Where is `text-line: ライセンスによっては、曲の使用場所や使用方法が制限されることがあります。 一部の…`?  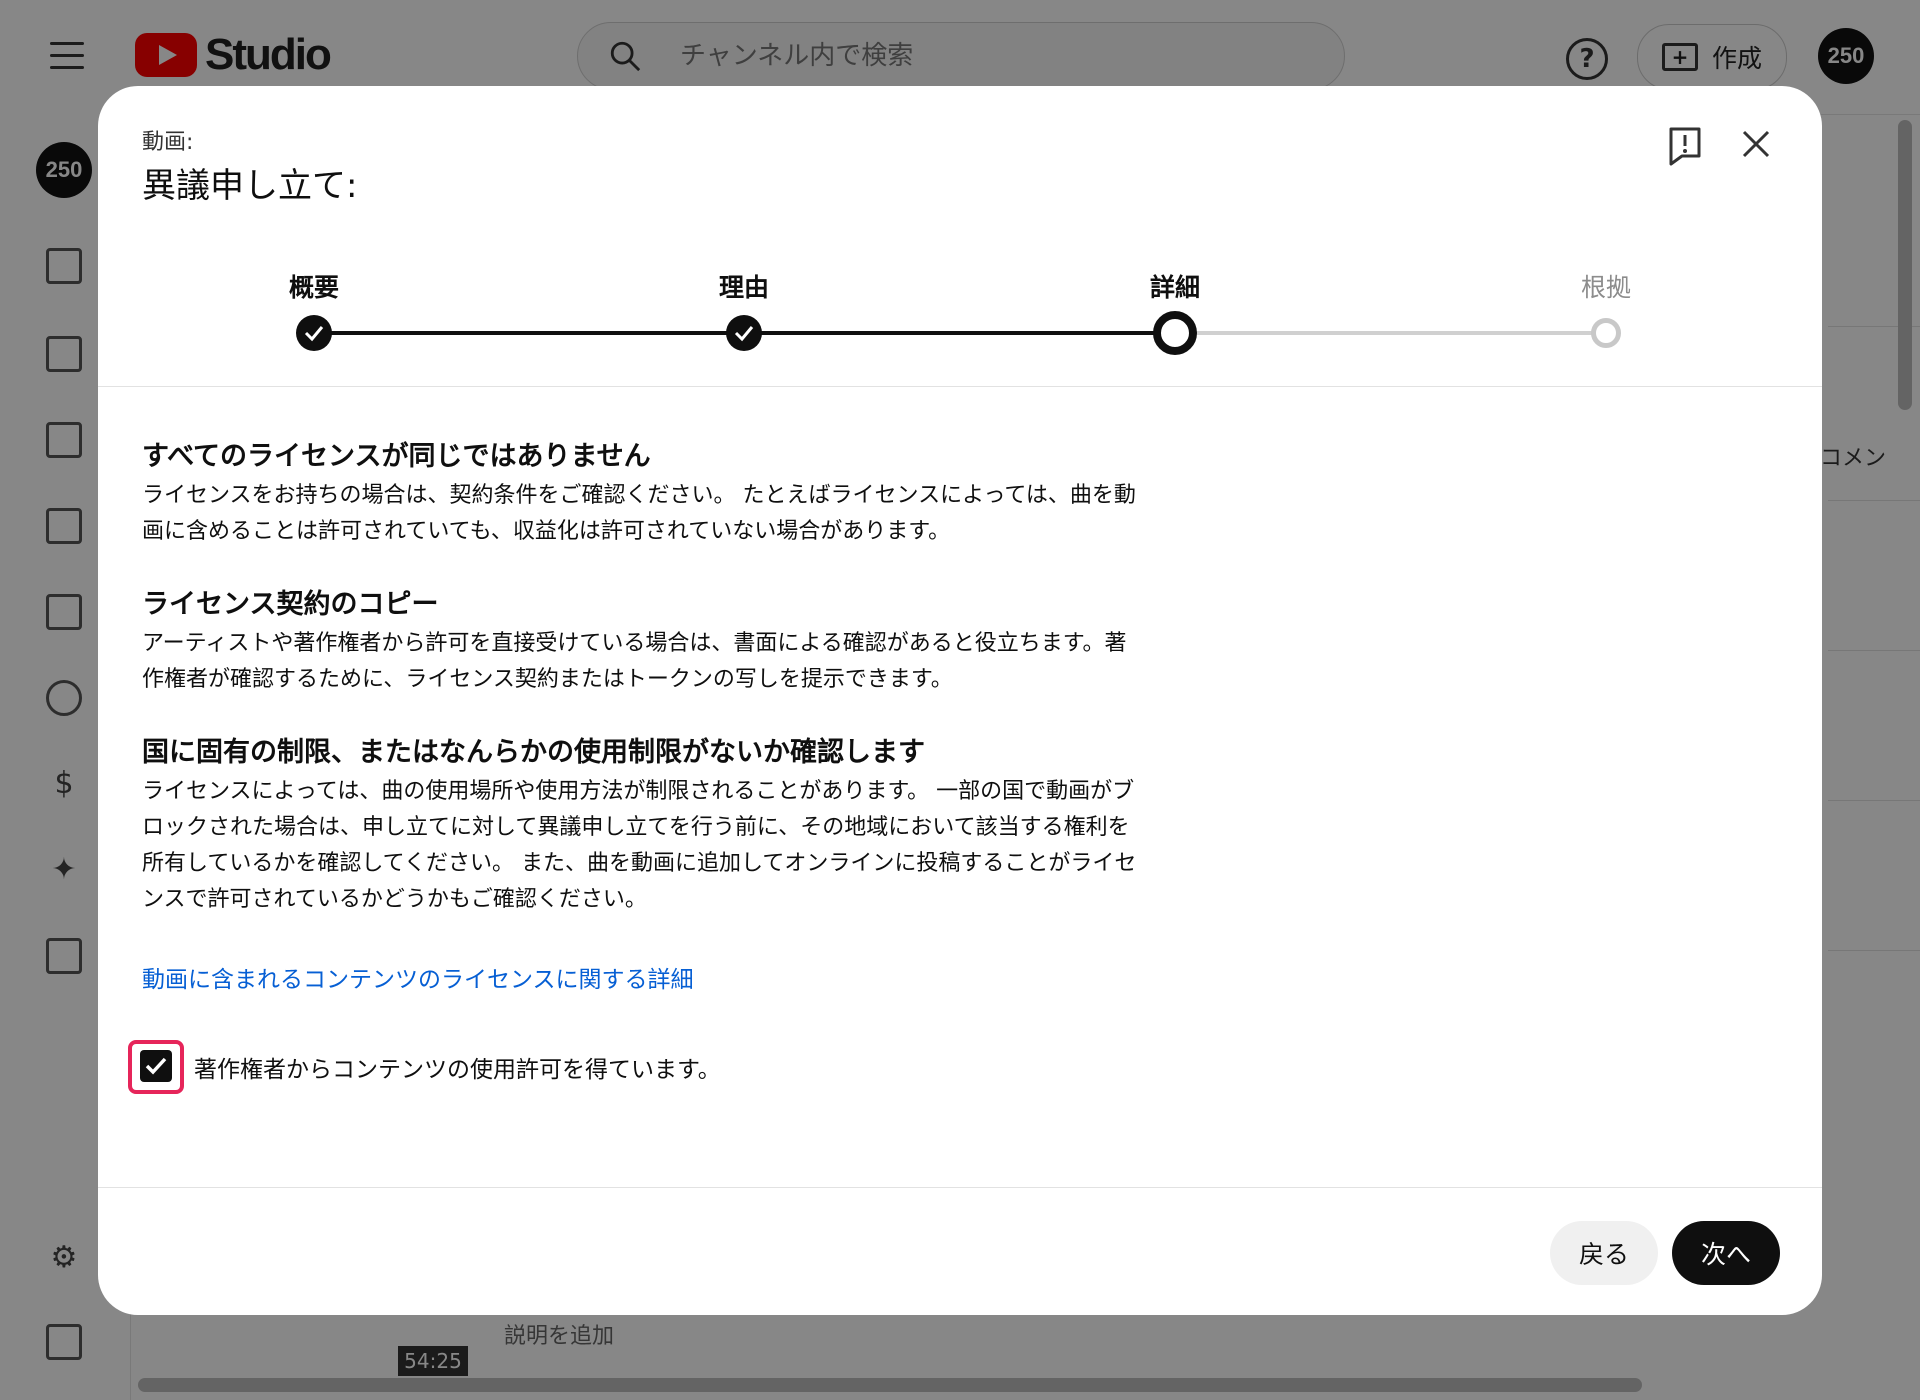 text-line: ライセンスによっては、曲の使用場所や使用方法が制限されることがあります。 一部の… is located at coordinates (638, 791).